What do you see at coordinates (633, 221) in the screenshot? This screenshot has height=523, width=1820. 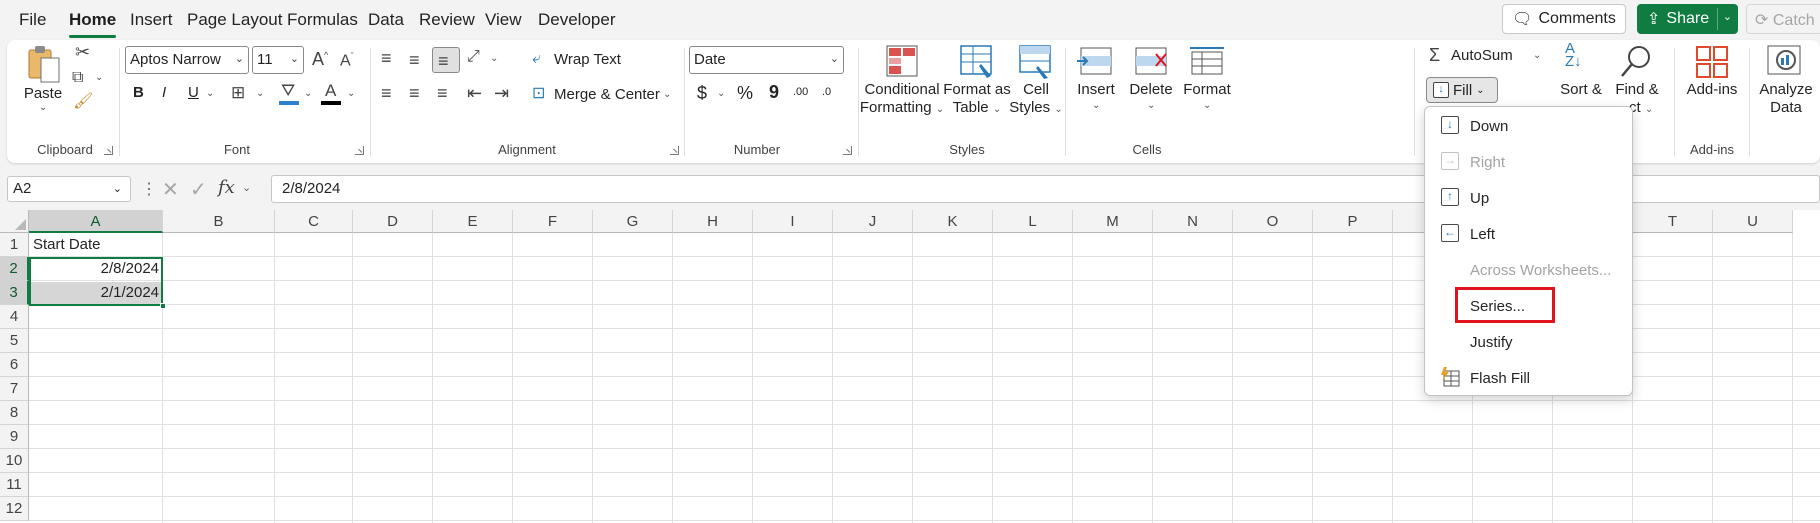 I see `column-header-g: G` at bounding box center [633, 221].